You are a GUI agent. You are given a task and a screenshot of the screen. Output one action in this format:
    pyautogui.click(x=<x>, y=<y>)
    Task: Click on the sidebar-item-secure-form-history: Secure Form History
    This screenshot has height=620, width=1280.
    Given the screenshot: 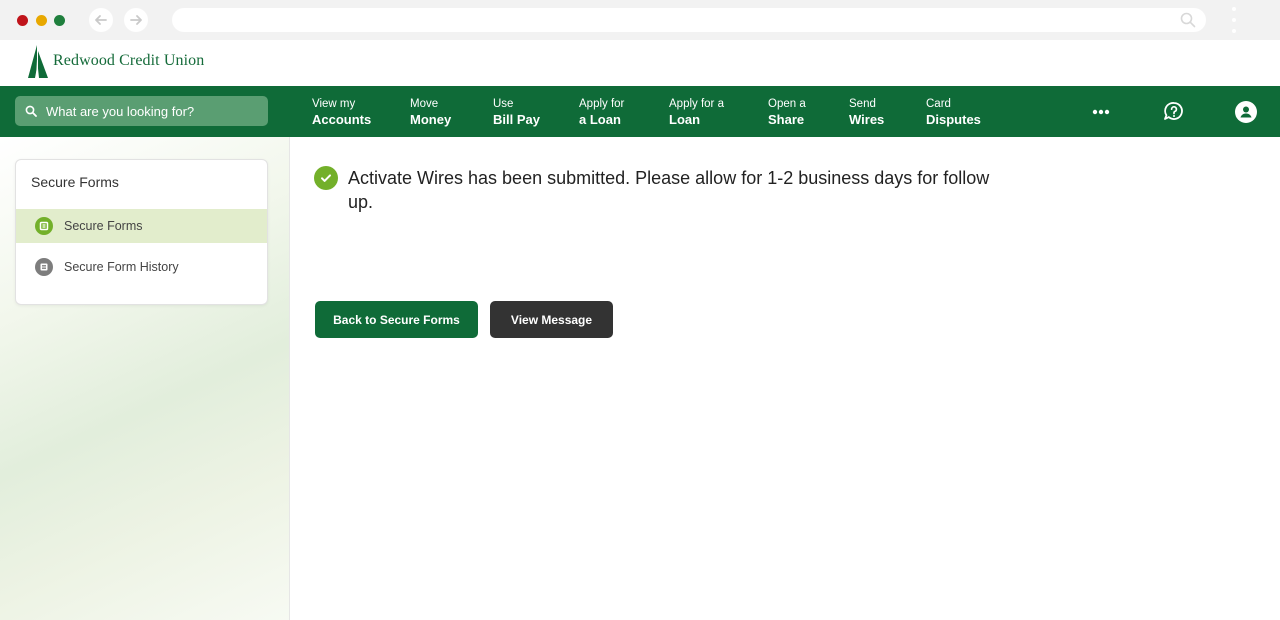 What is the action you would take?
    pyautogui.click(x=141, y=267)
    